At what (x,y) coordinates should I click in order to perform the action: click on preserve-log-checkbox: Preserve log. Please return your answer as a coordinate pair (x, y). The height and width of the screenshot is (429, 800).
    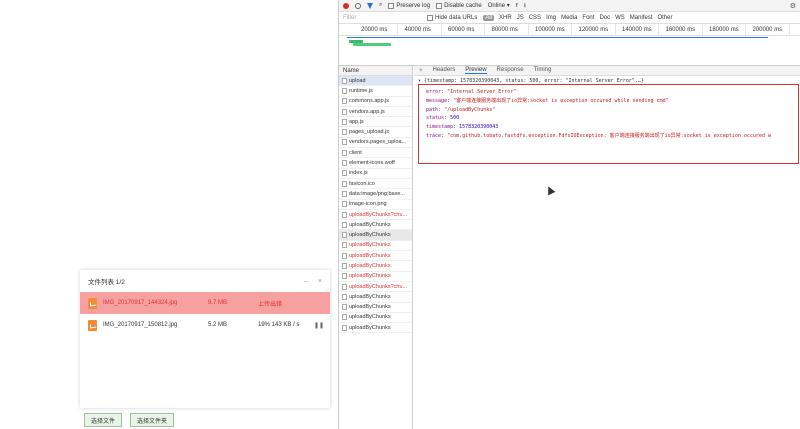
    Looking at the image, I should click on (409, 5).